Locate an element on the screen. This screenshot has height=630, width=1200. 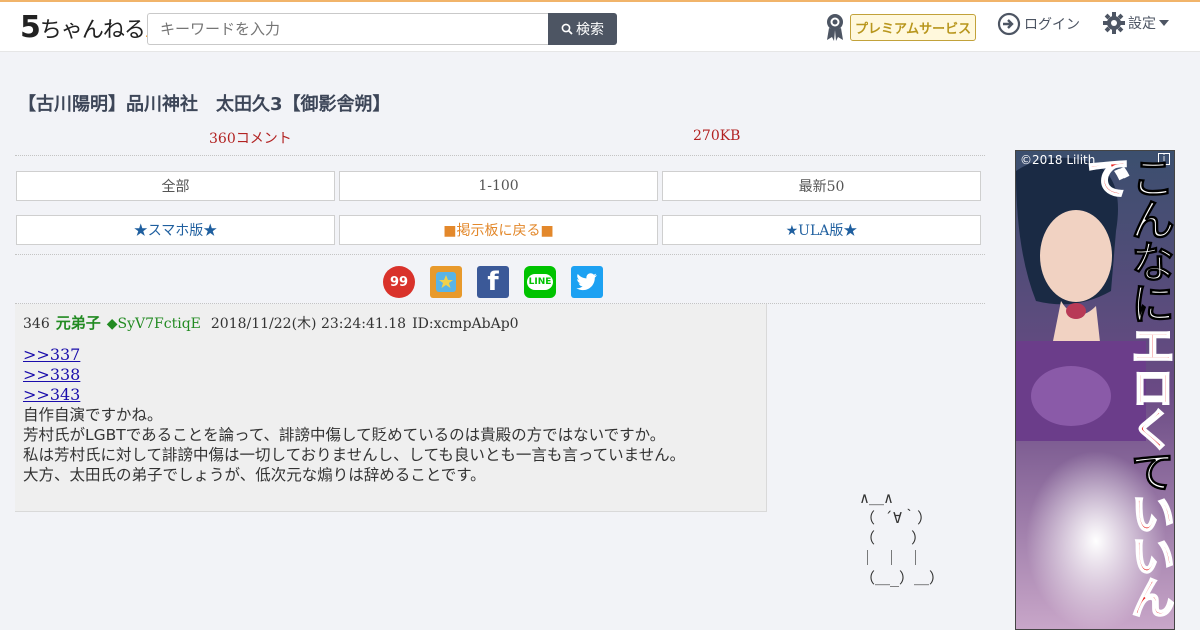
login-label: ログイン is located at coordinates (1052, 25).